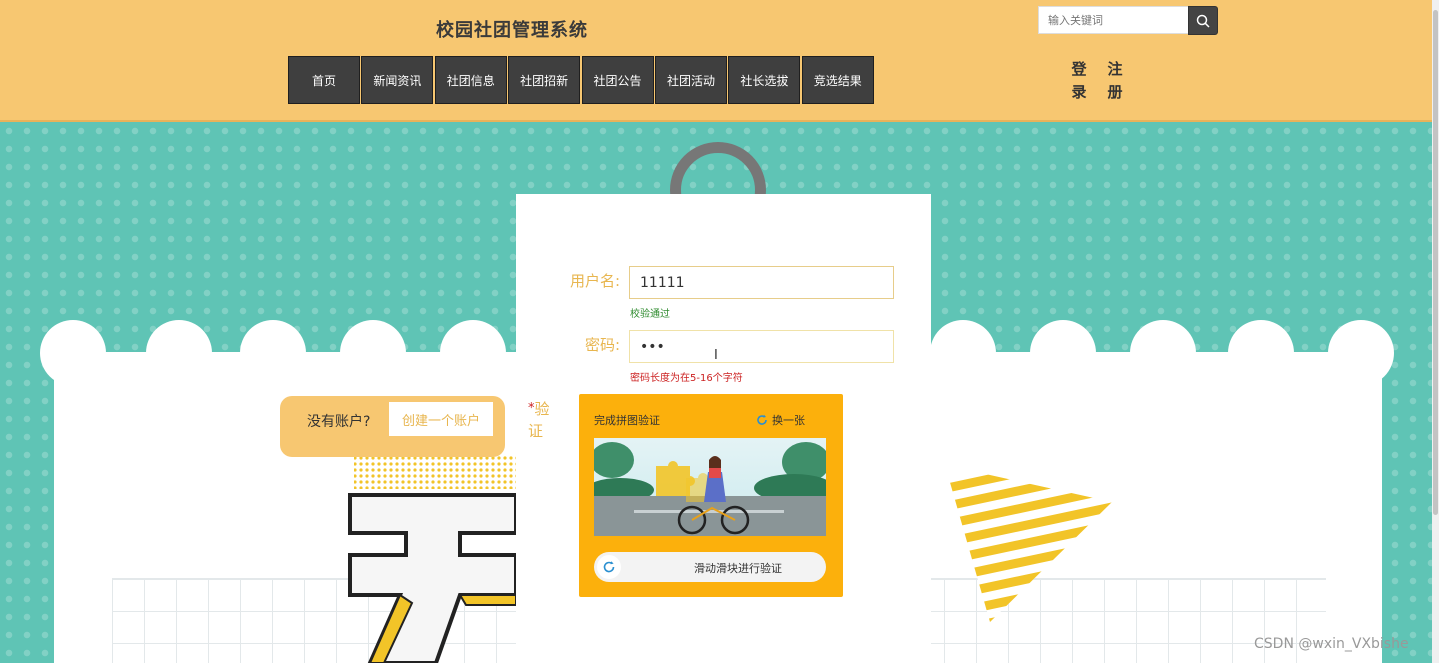 This screenshot has height=663, width=1439. I want to click on create-account-button: 创建一个账户, so click(441, 419).